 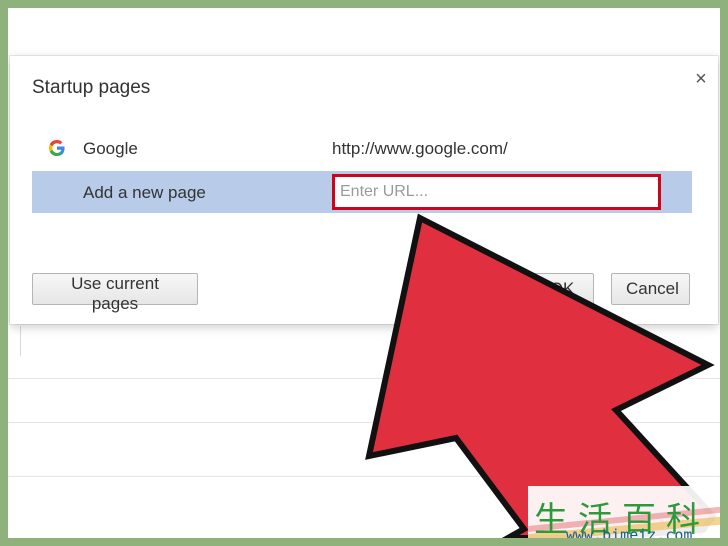 I want to click on startup-page-row-google: Google http://www.google.com/, so click(x=362, y=148).